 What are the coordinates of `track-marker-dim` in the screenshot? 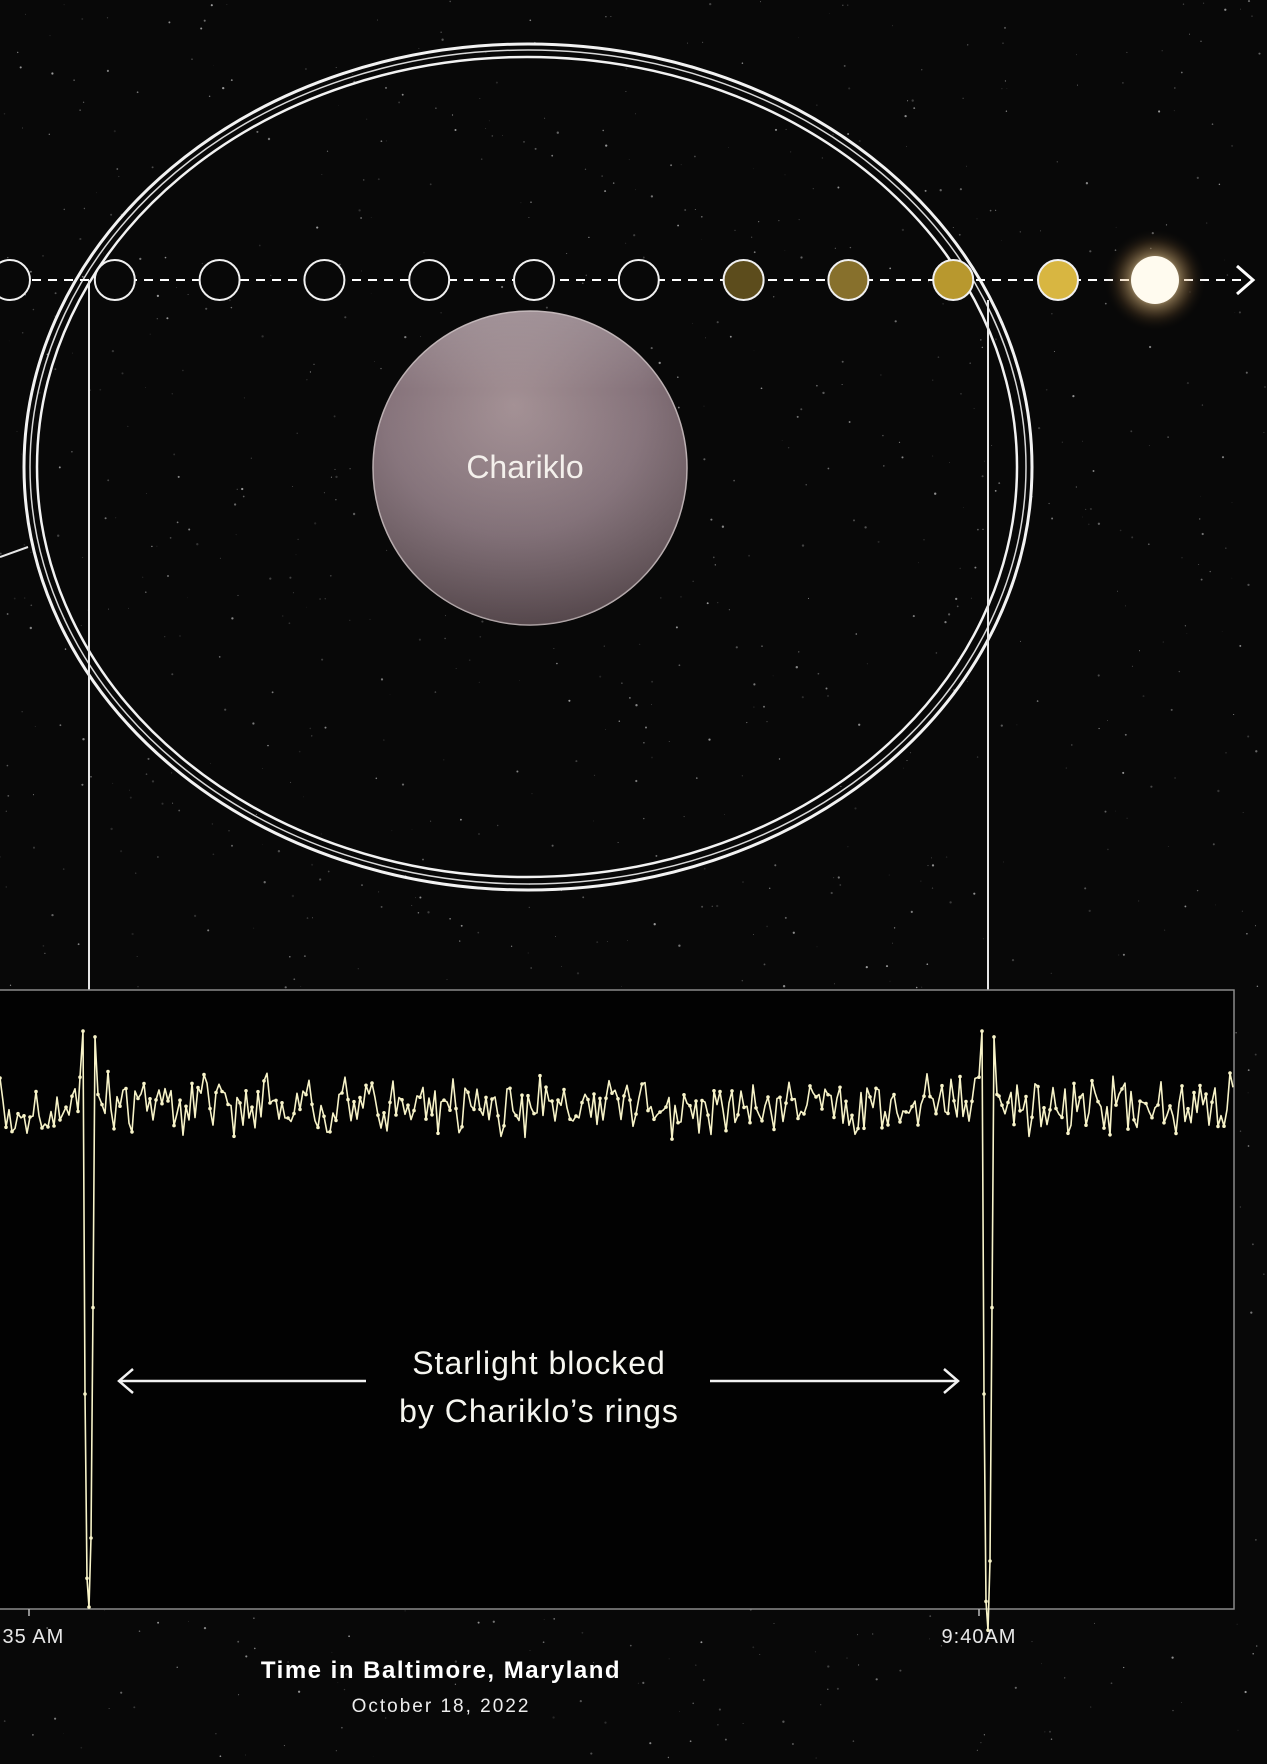 It's located at (743, 280).